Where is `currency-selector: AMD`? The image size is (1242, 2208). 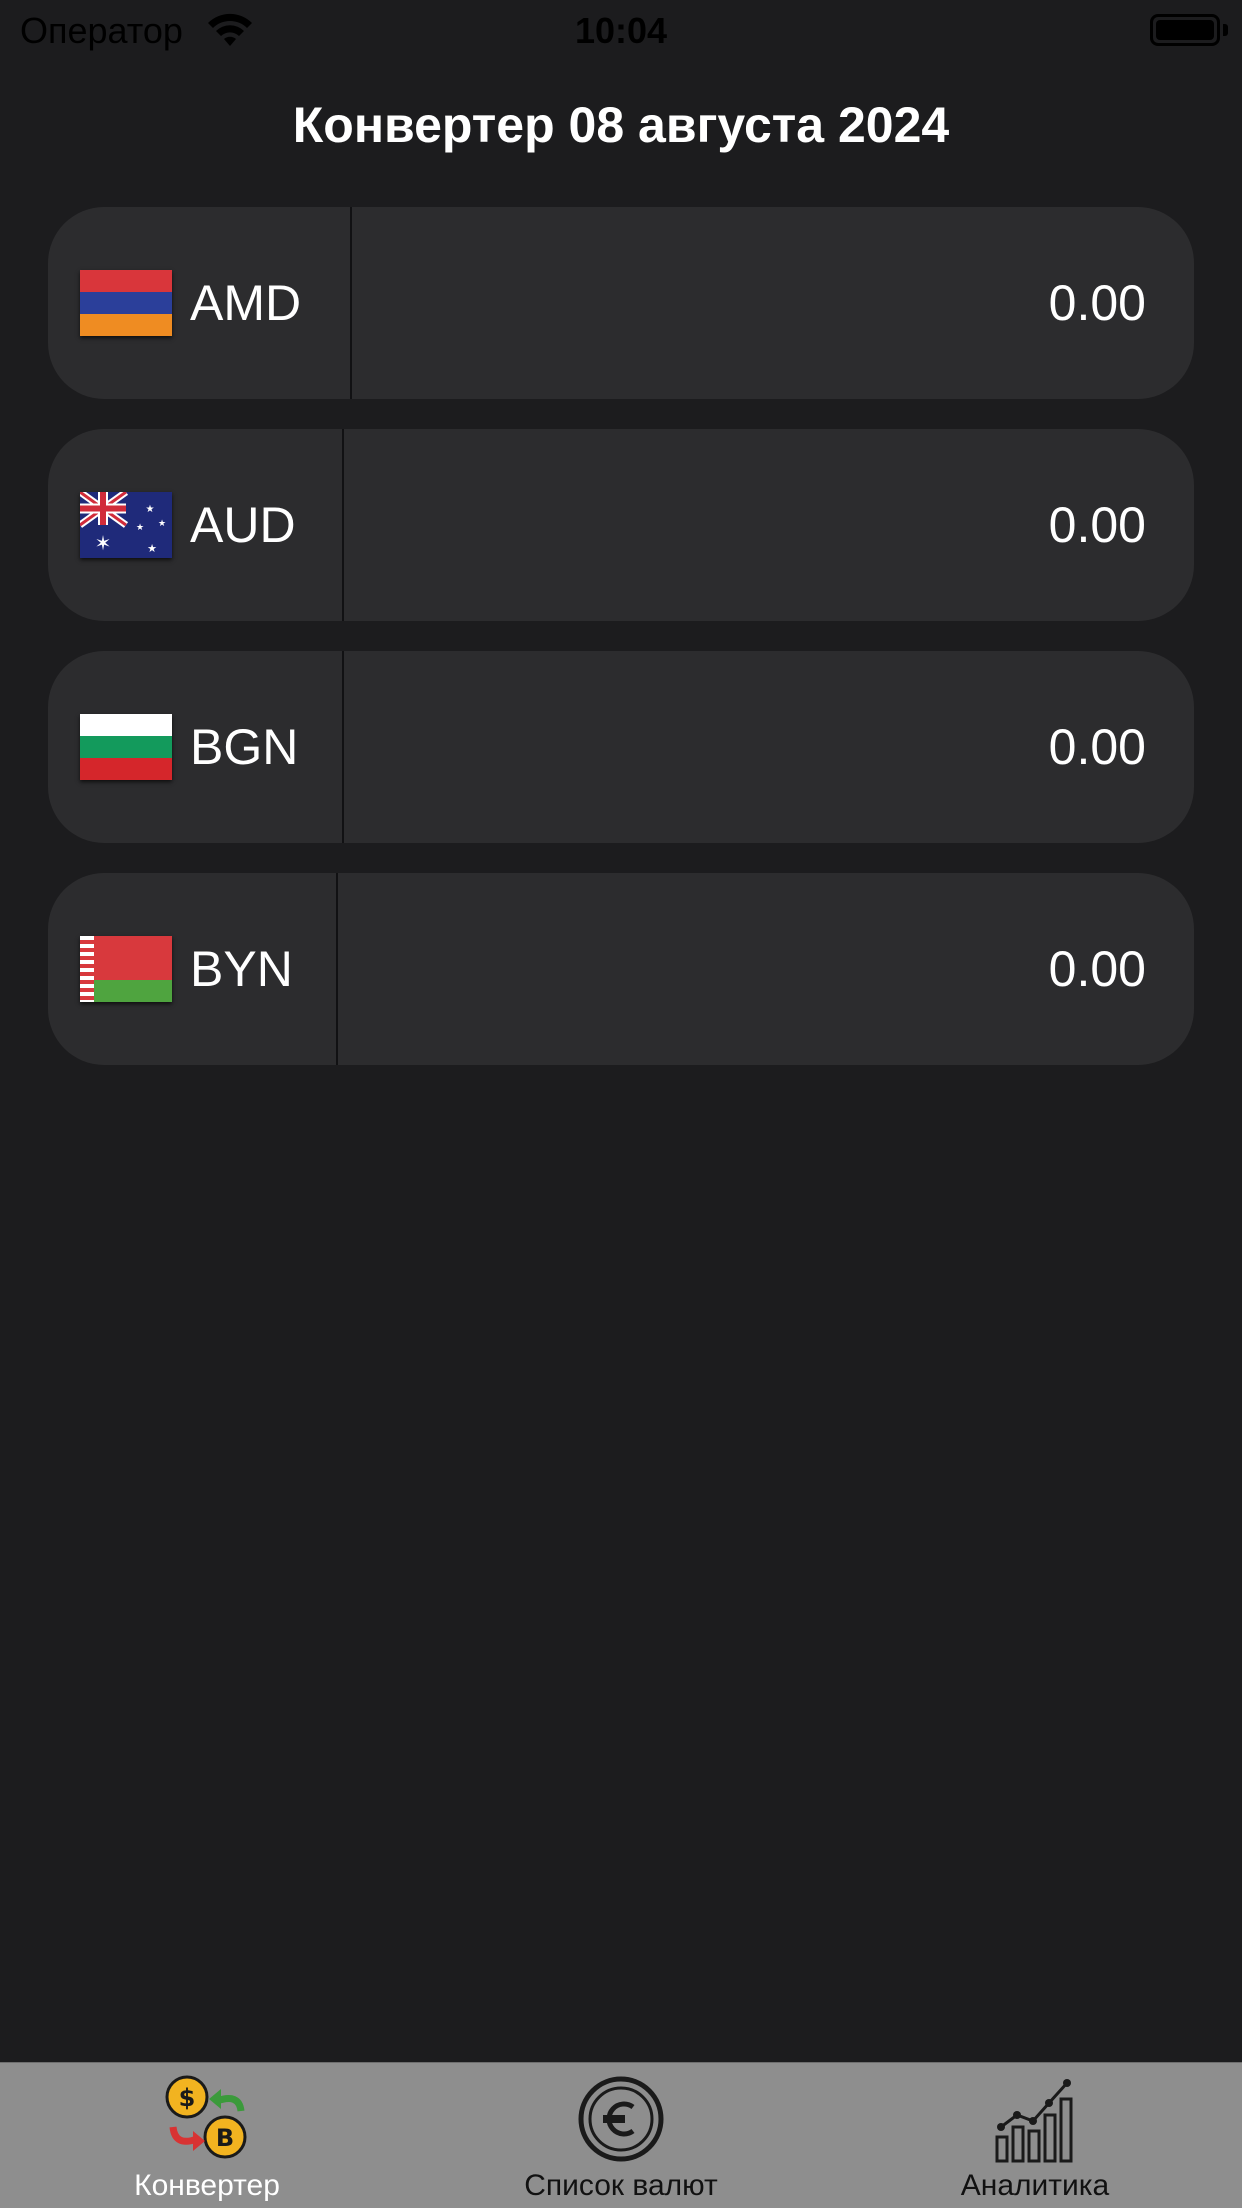 currency-selector: AMD is located at coordinates (200, 303).